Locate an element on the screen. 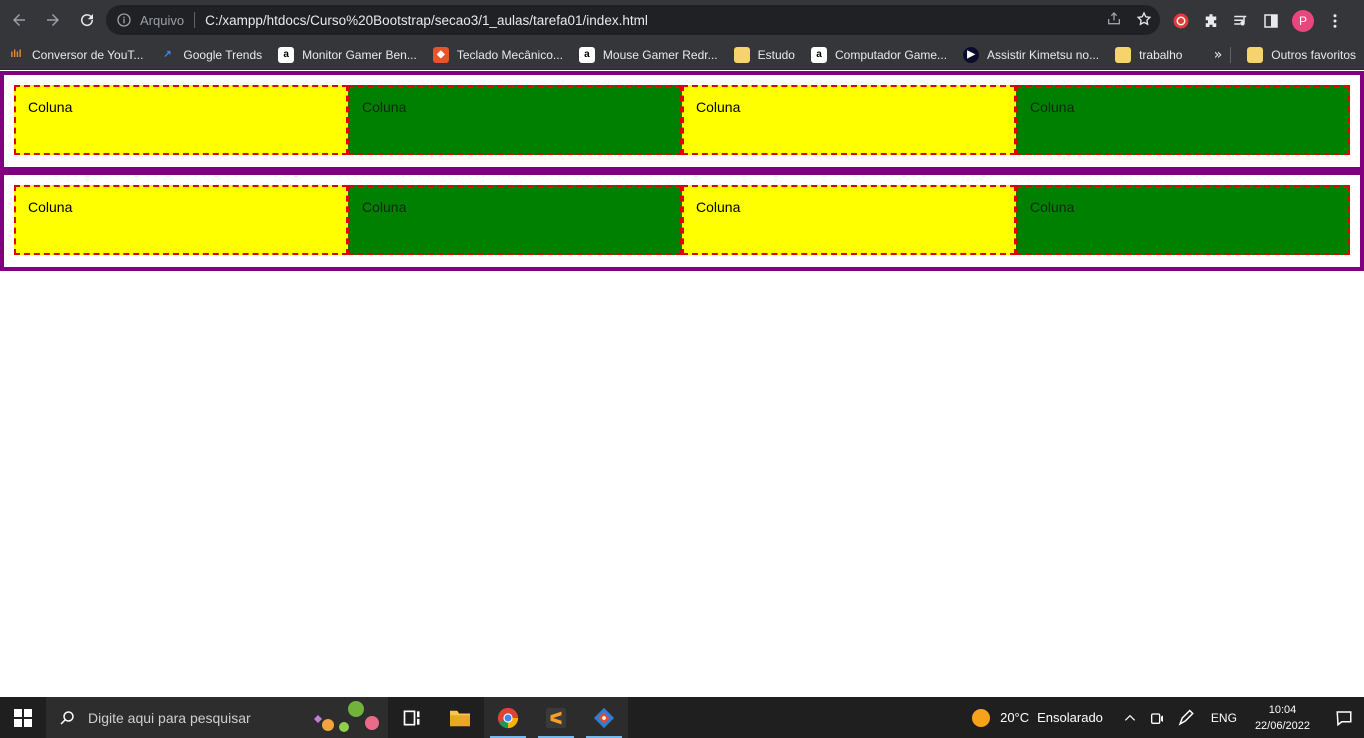 The width and height of the screenshot is (1364, 738). reload-button is located at coordinates (87, 20).